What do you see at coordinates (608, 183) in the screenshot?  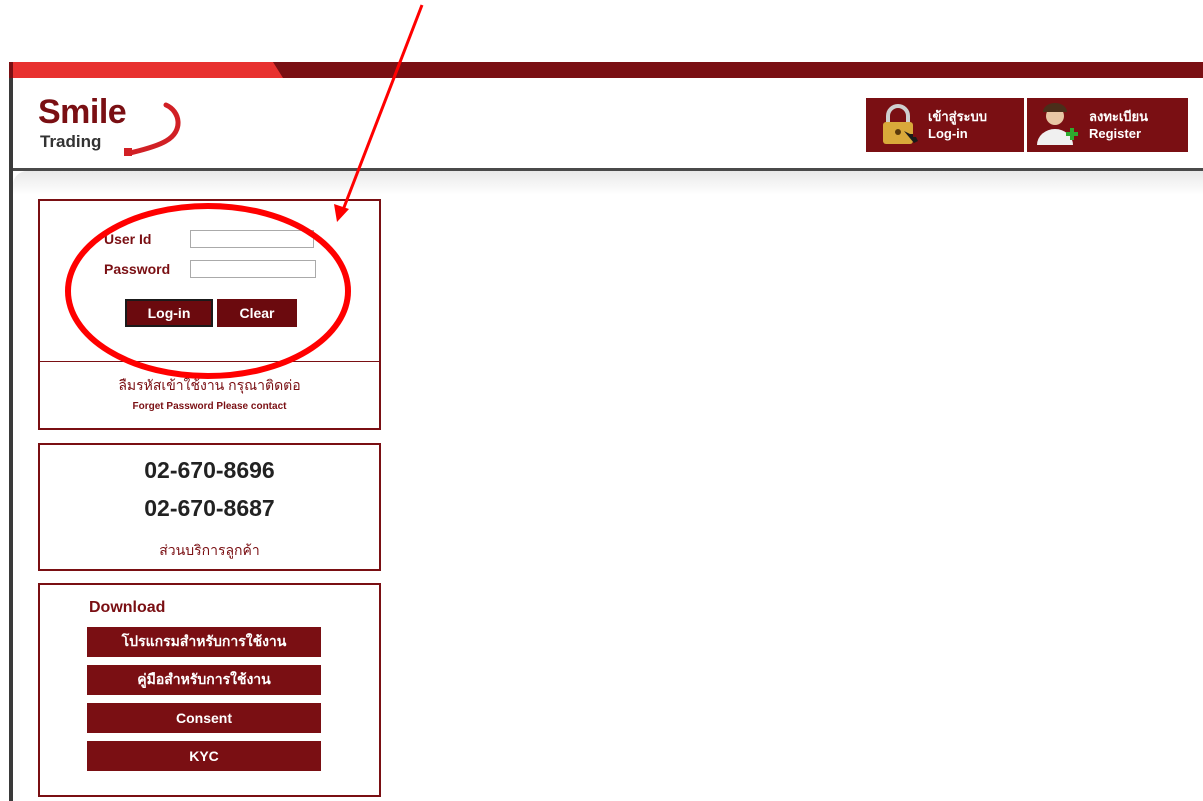 I see `content-top-shade` at bounding box center [608, 183].